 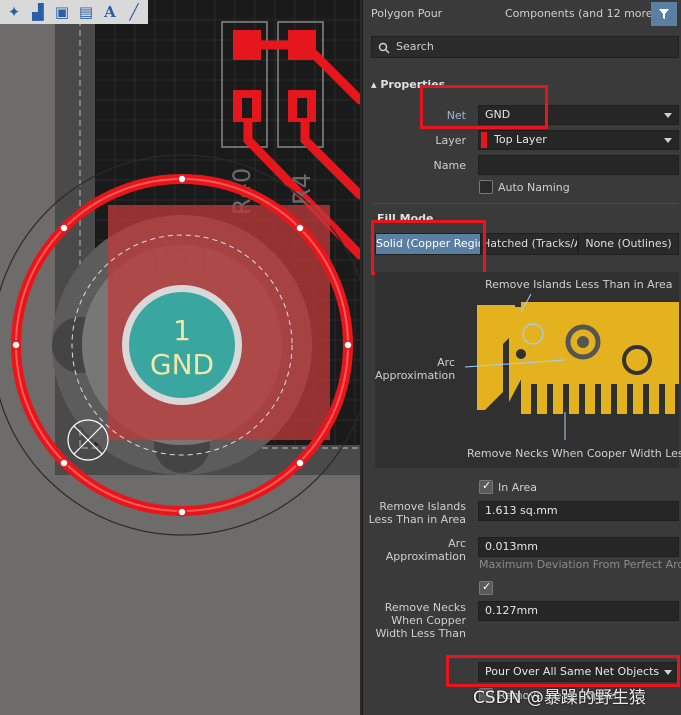 What do you see at coordinates (578, 115) in the screenshot?
I see `net-select: GND` at bounding box center [578, 115].